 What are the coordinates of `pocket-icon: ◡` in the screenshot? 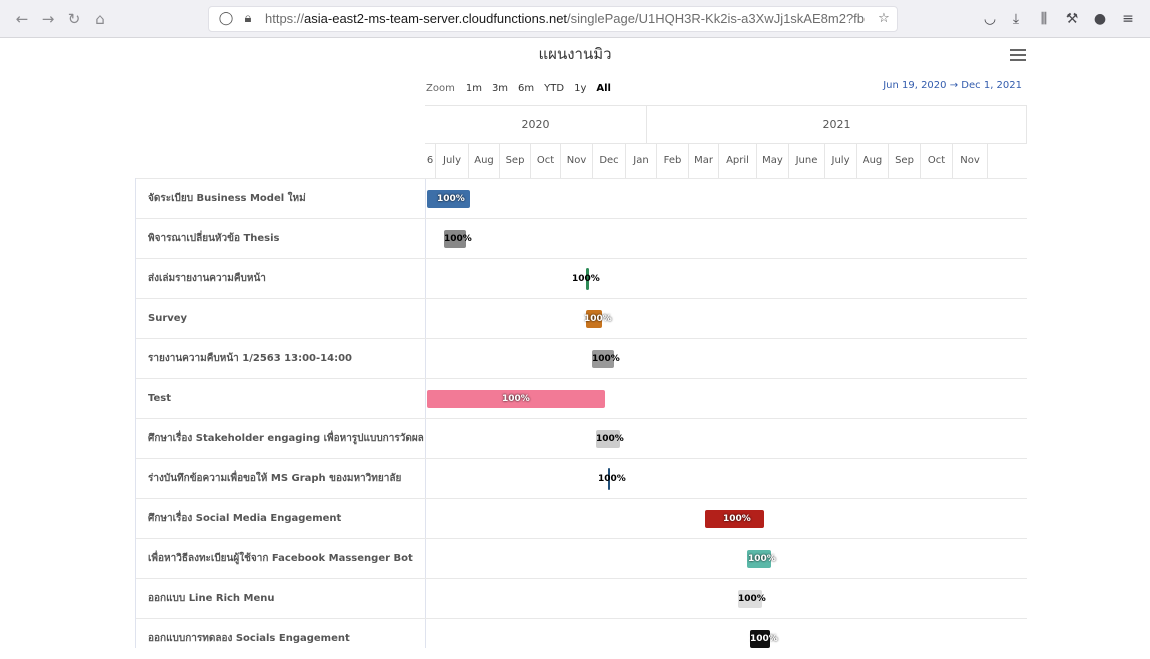 It's located at (990, 19).